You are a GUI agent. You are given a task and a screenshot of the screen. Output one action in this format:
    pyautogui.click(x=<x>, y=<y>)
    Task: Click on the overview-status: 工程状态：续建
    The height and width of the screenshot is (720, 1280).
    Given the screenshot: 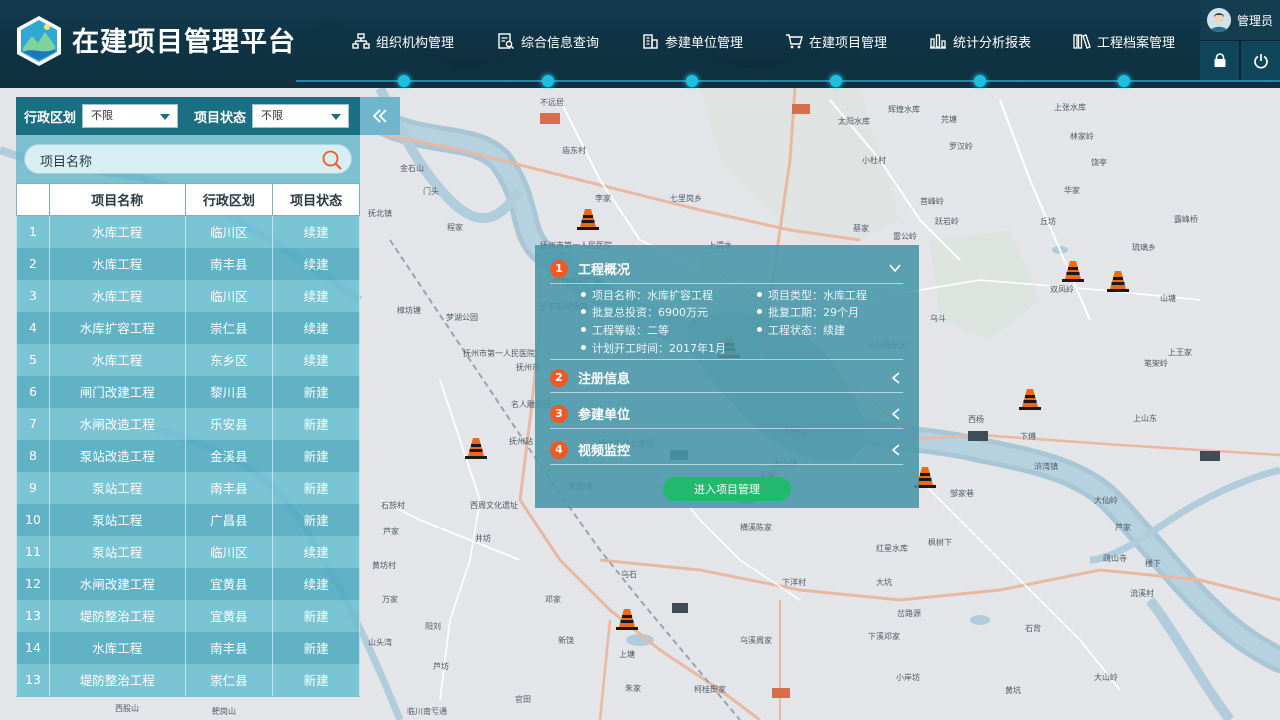 What is the action you would take?
    pyautogui.click(x=801, y=330)
    